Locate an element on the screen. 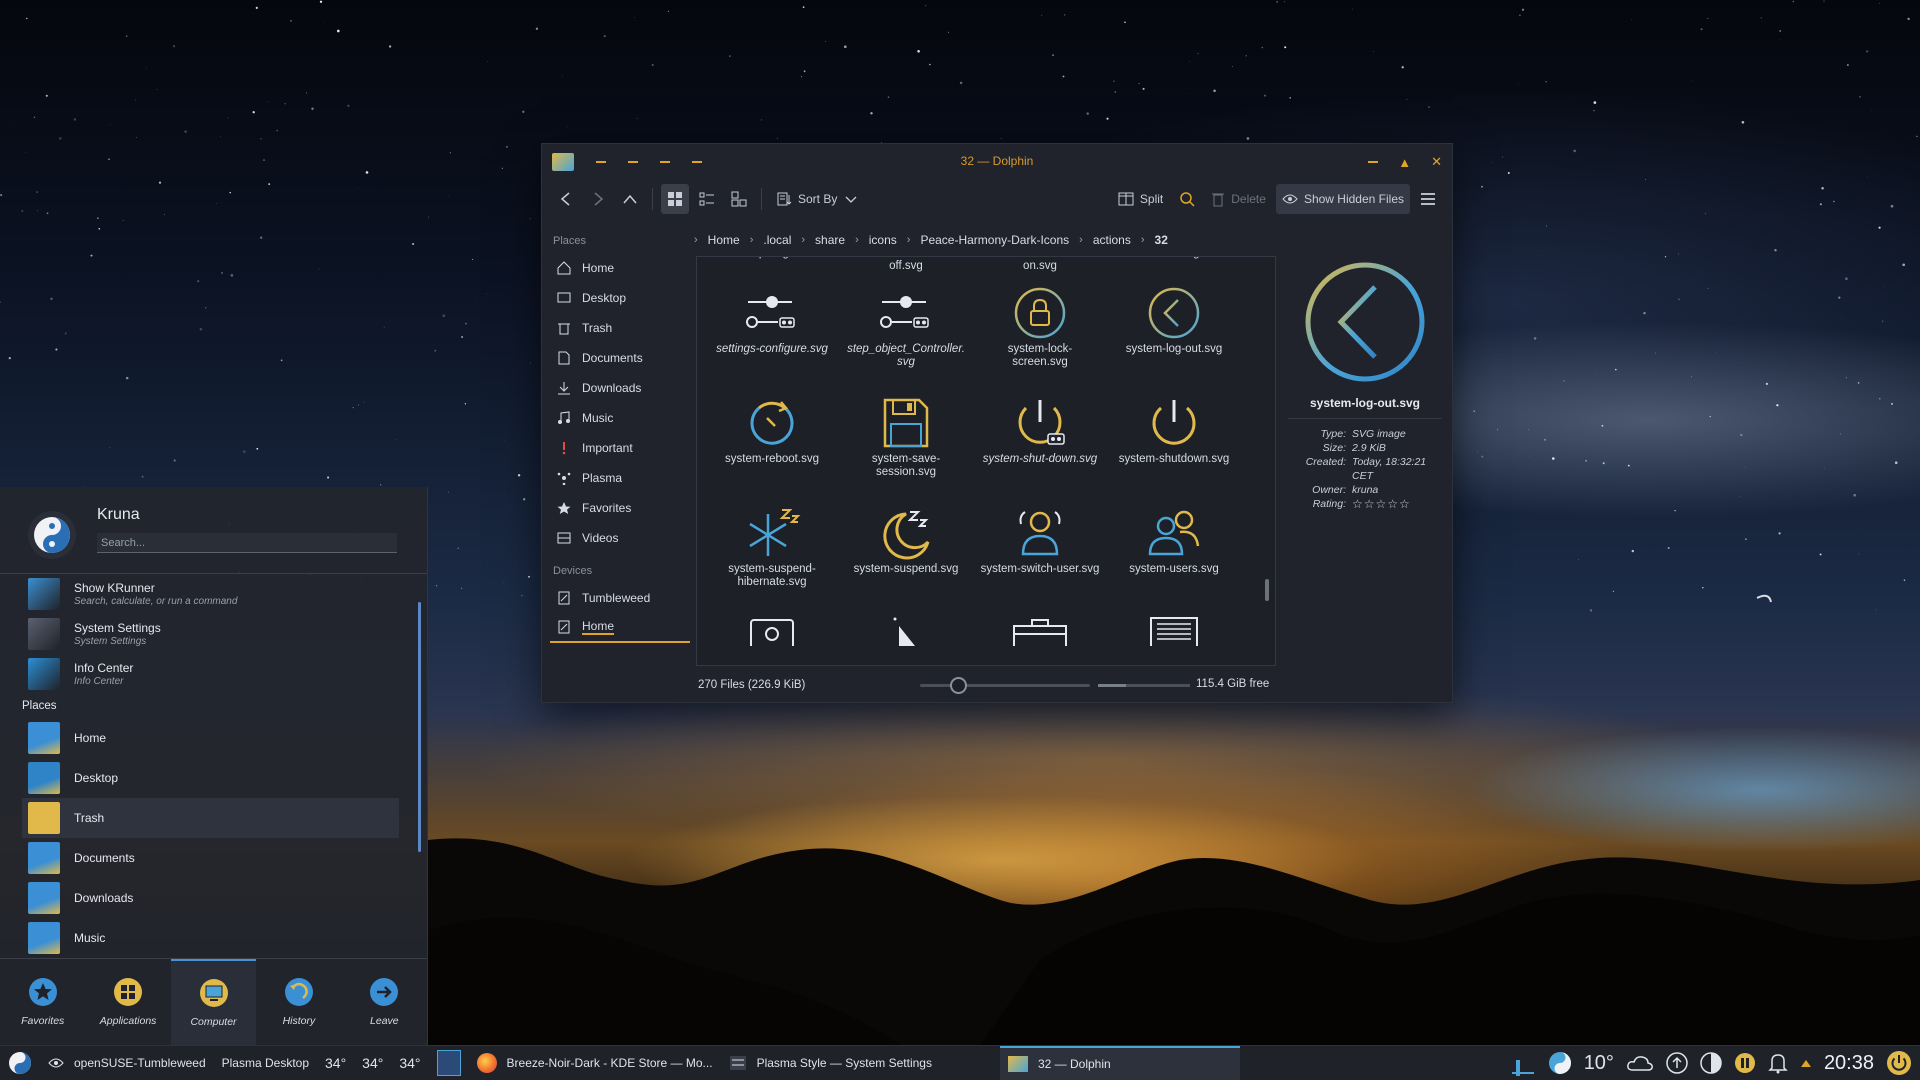 The image size is (1920, 1080). file-item: system-suspend-hibernate.svg is located at coordinates (772, 554).